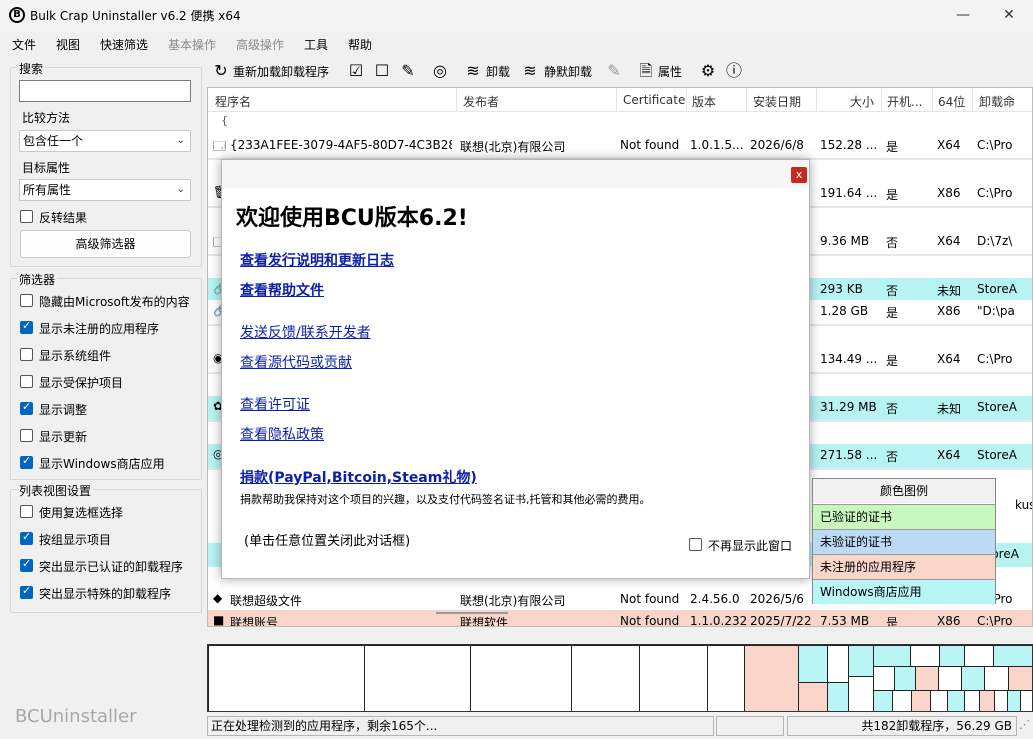  What do you see at coordinates (110, 567) in the screenshot?
I see `listview-checkbox: 突出显示已认证的卸载程序` at bounding box center [110, 567].